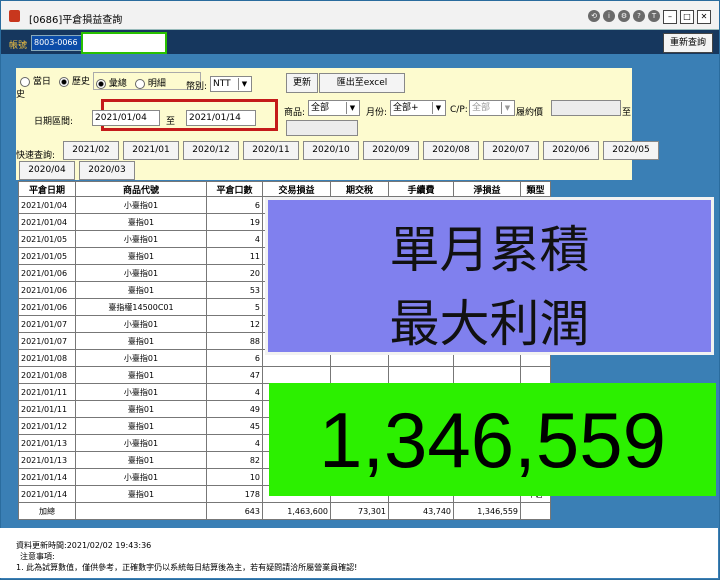 The image size is (720, 580). What do you see at coordinates (271, 150) in the screenshot?
I see `quick-month-button: 2020/11` at bounding box center [271, 150].